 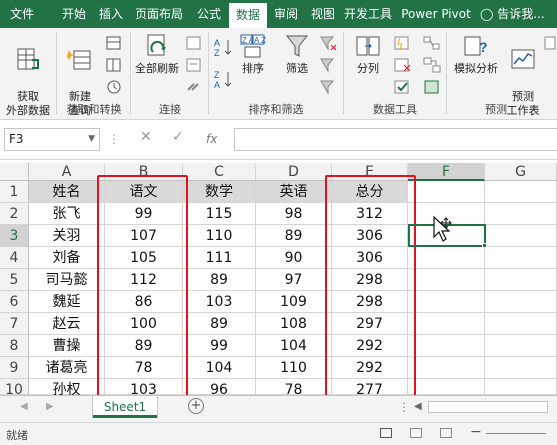 What do you see at coordinates (67, 214) in the screenshot?
I see `table-cell: 张飞` at bounding box center [67, 214].